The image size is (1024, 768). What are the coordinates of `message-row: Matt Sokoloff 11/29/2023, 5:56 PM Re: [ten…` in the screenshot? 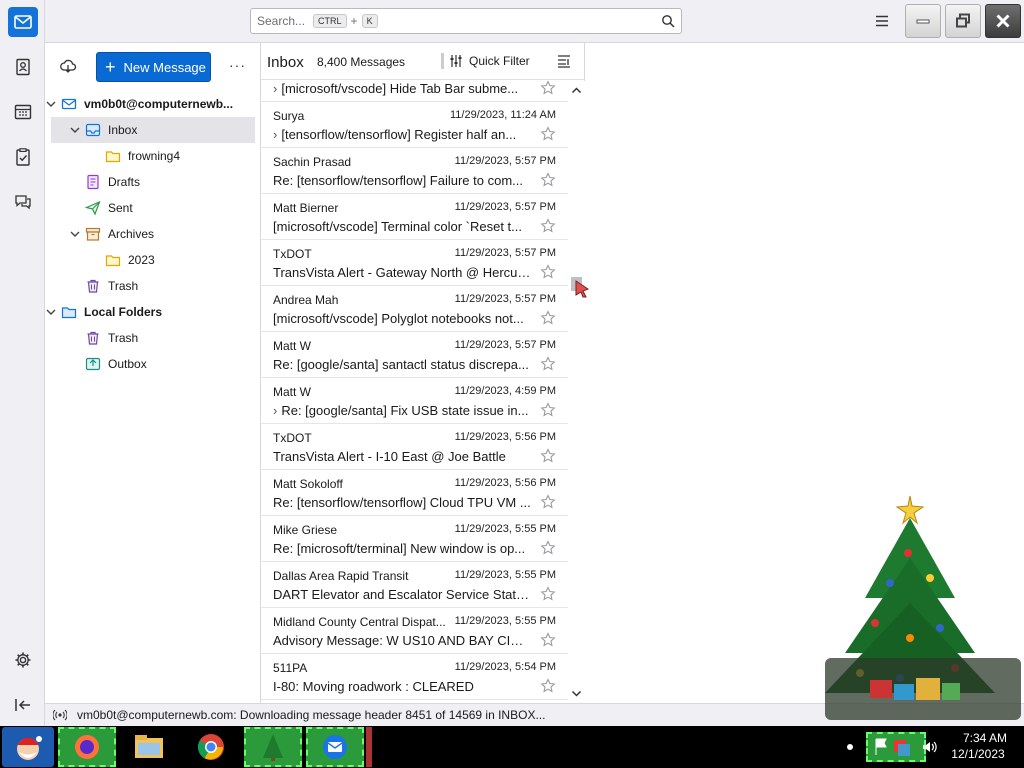 It's located at (414, 493).